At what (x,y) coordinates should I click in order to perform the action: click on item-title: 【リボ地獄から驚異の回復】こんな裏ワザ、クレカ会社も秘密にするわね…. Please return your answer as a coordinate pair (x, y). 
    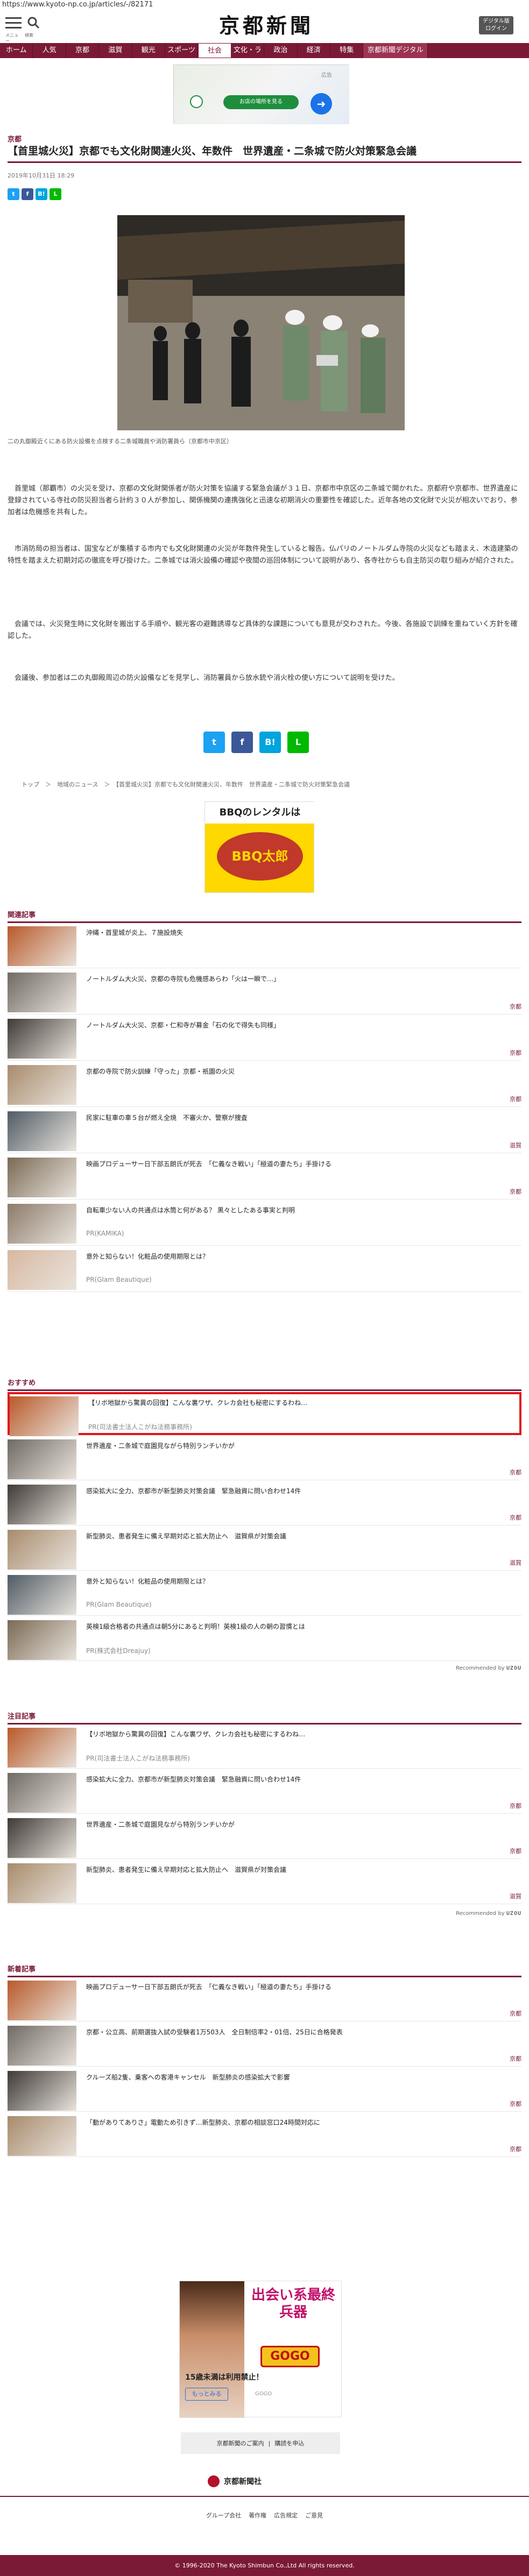
    Looking at the image, I should click on (196, 1734).